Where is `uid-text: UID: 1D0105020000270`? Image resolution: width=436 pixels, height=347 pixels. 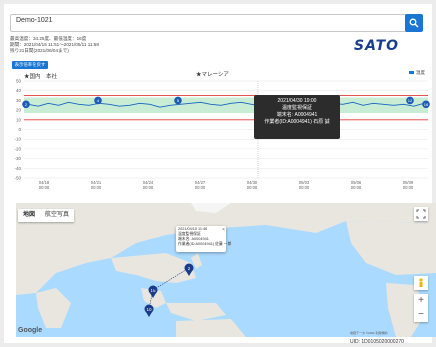
uid-text: UID: 1D0105020000270 is located at coordinates (377, 342).